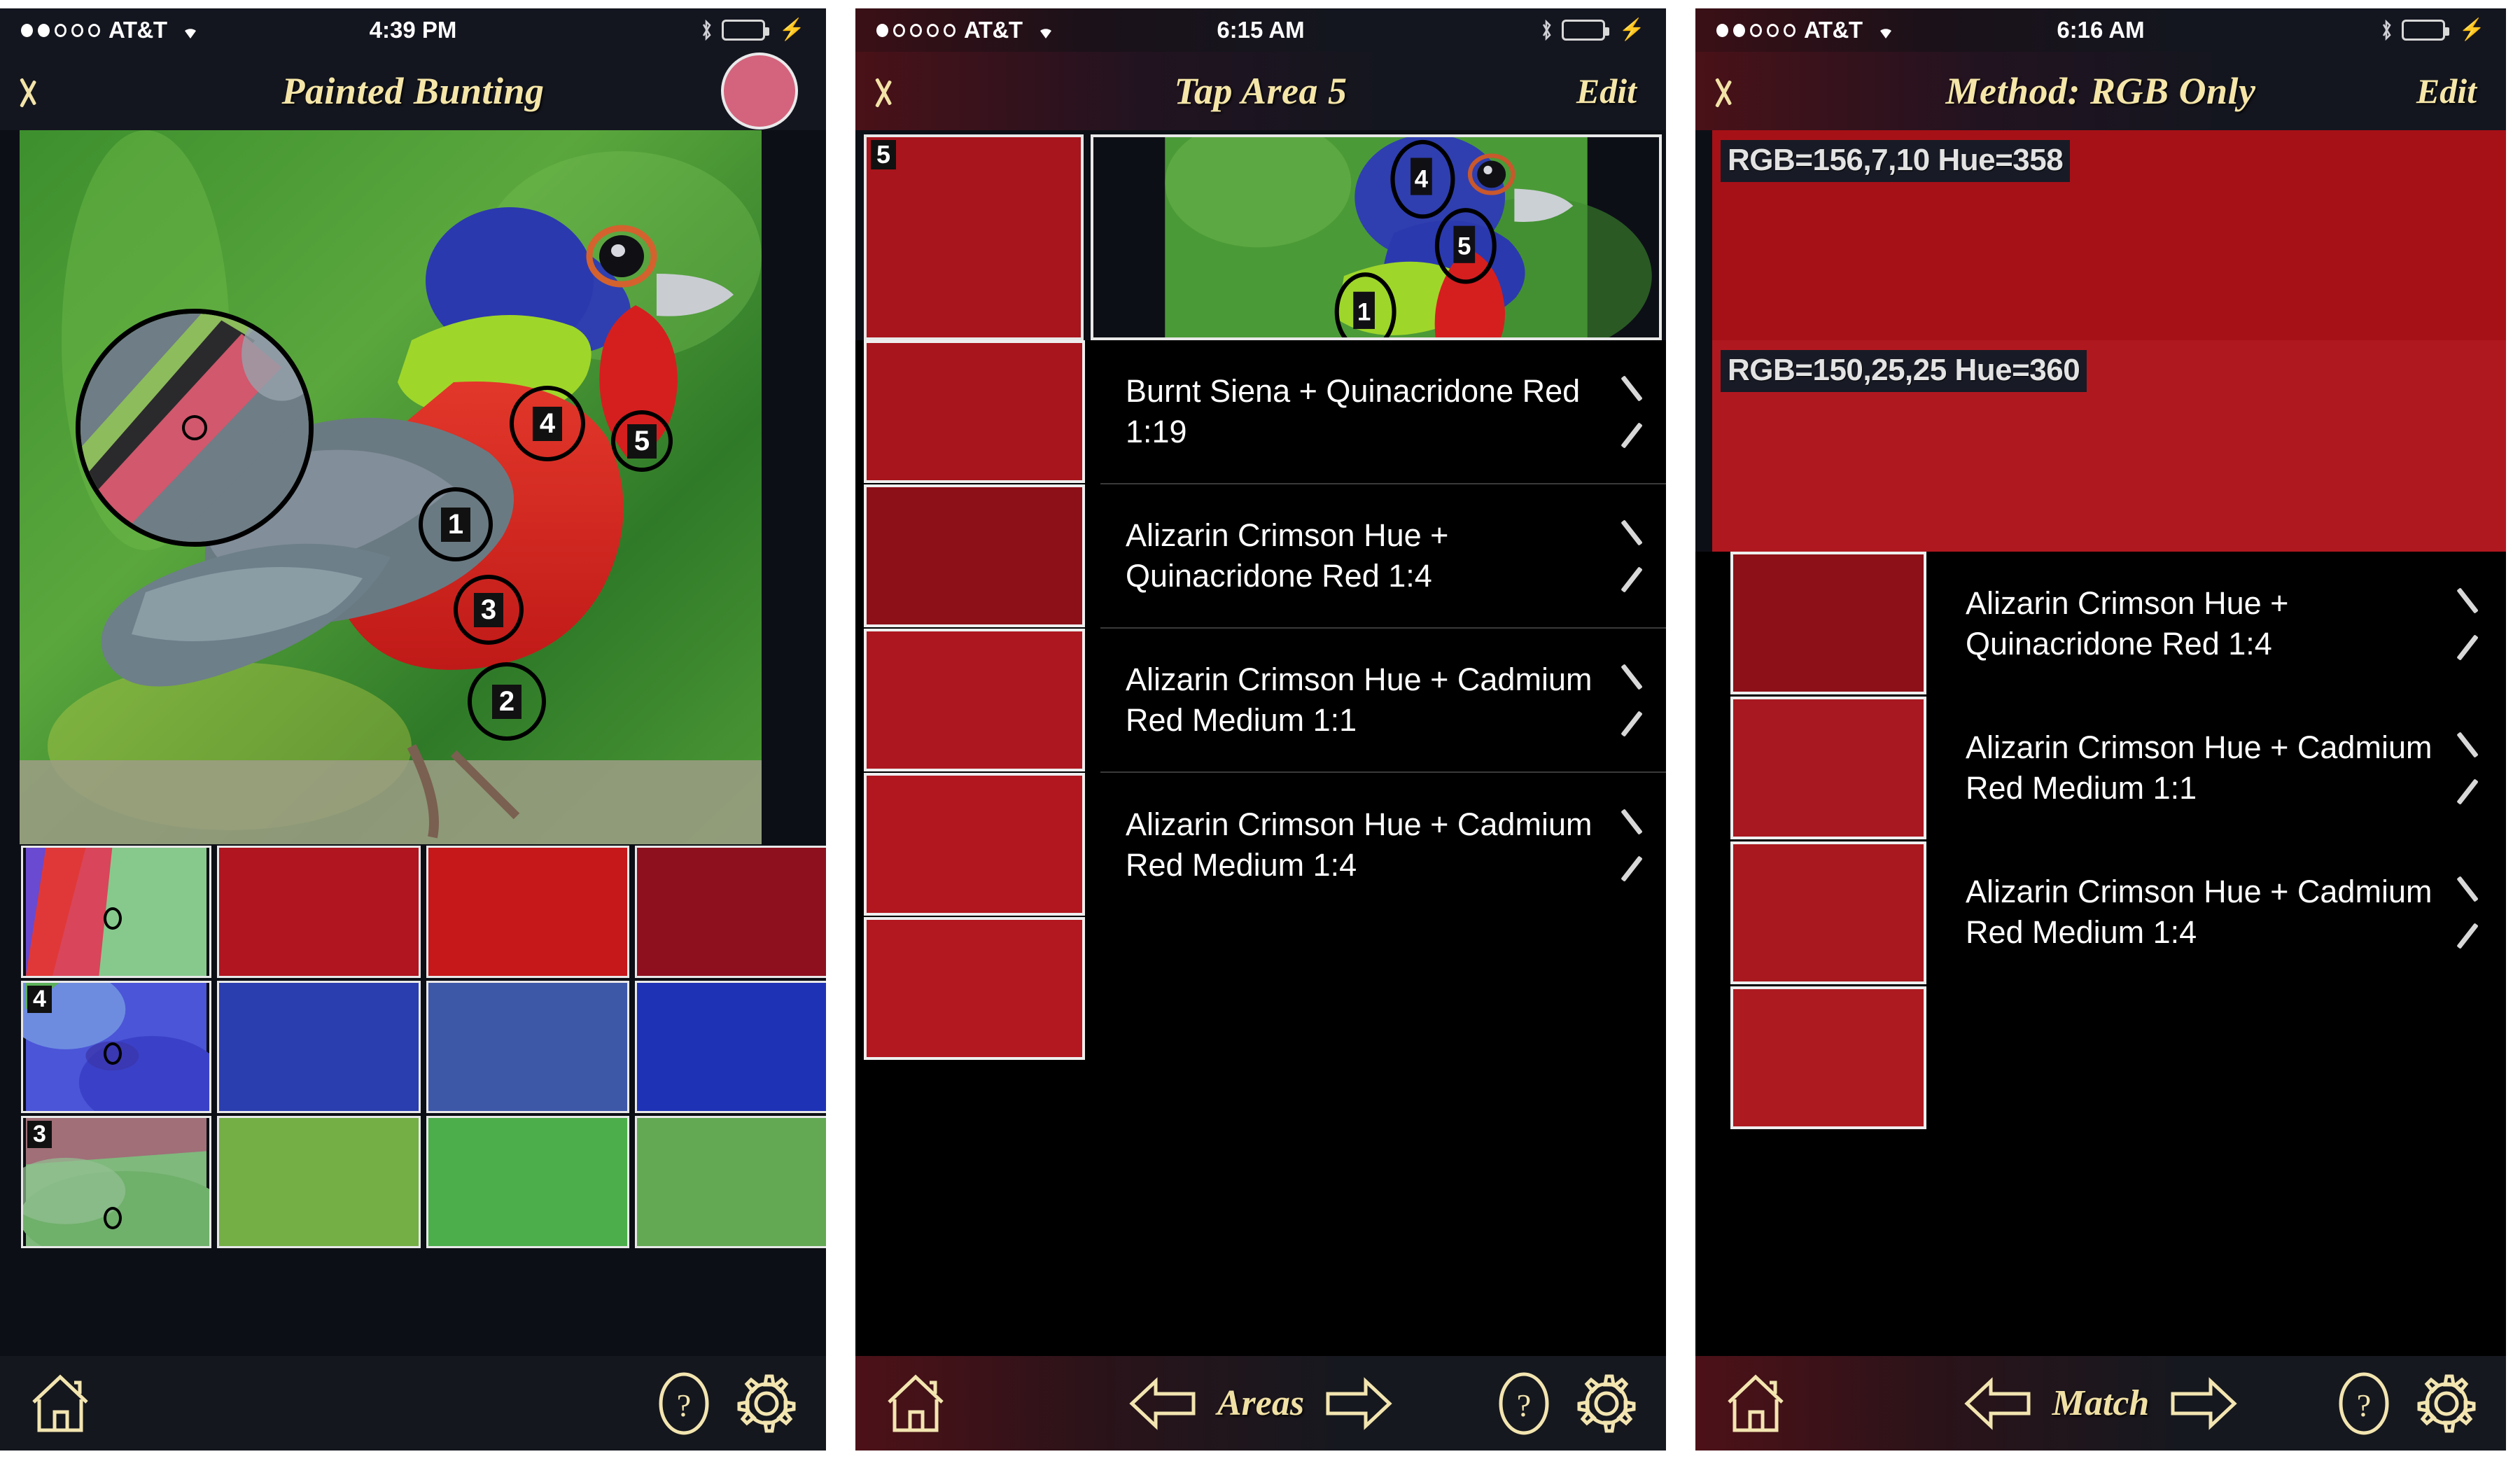 Image resolution: width=2520 pixels, height=1482 pixels. I want to click on page-title: Tap Area 5, so click(1261, 91).